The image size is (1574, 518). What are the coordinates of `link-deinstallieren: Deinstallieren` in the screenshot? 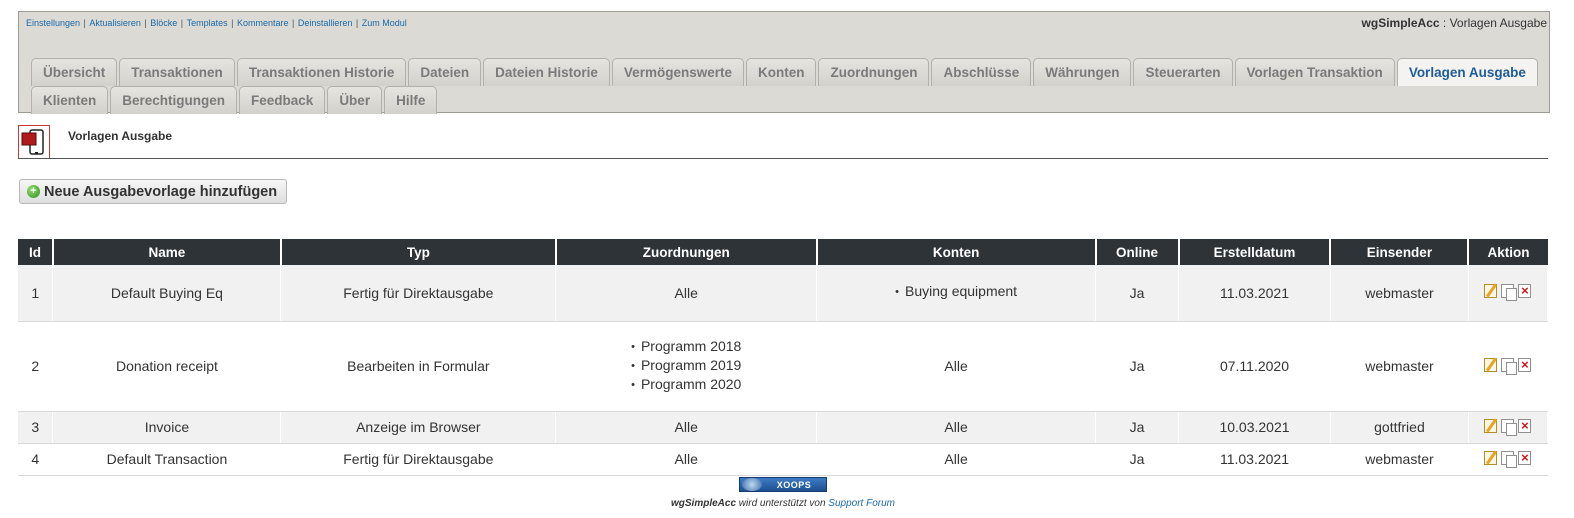 It's located at (325, 23).